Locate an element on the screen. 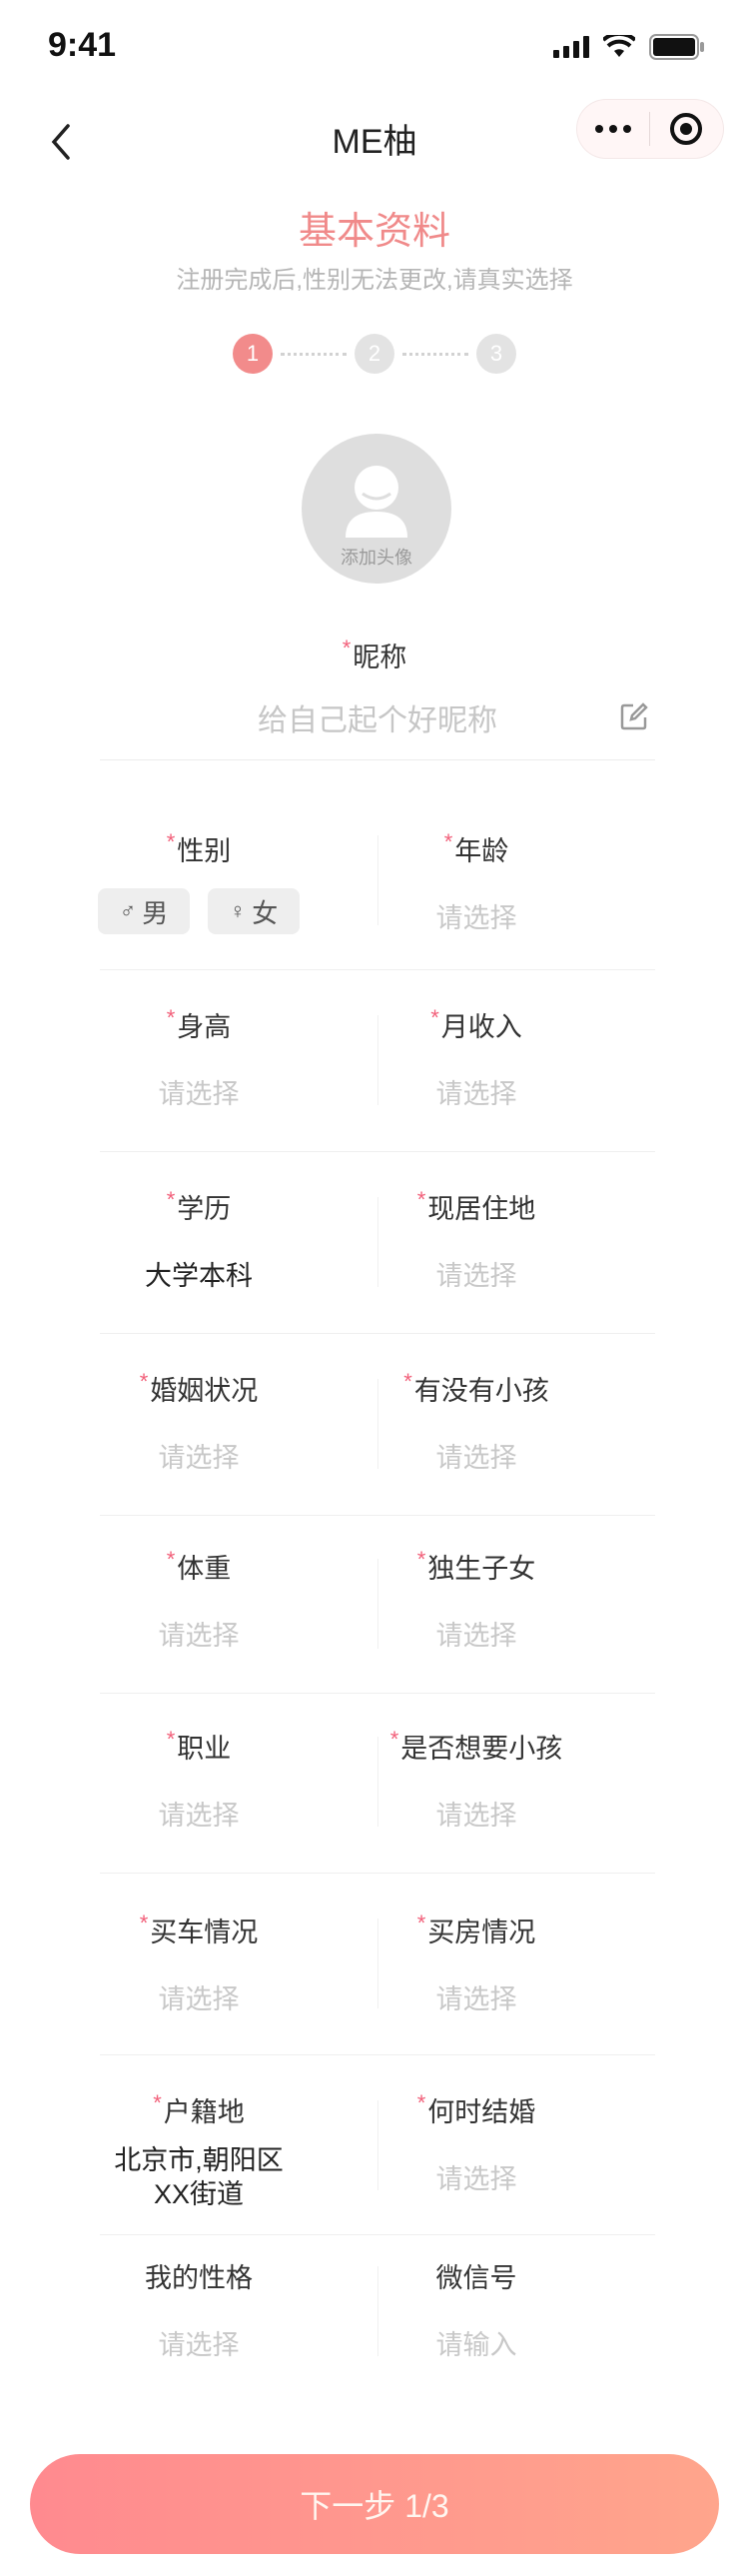 The width and height of the screenshot is (749, 2576). form-row: *户籍地 北京市,朝阳区 XX街道 *何时结婚 请选择 is located at coordinates (377, 2144).